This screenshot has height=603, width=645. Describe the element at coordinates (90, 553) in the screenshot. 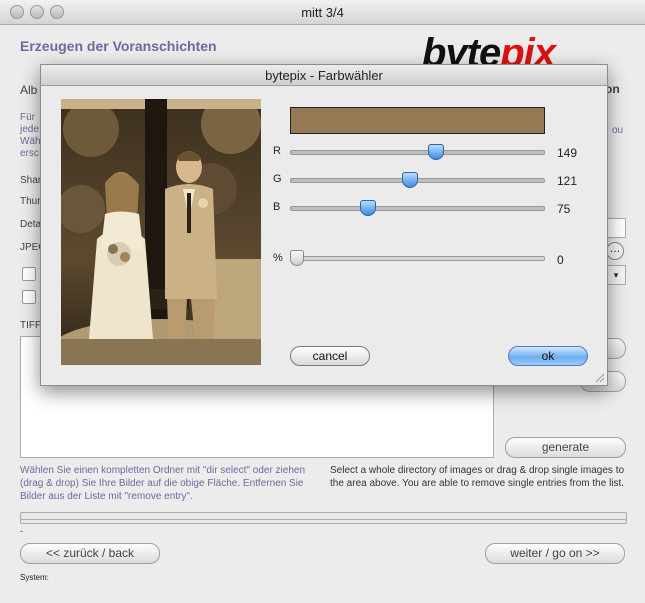

I see `back-button: << zurück / back` at that location.